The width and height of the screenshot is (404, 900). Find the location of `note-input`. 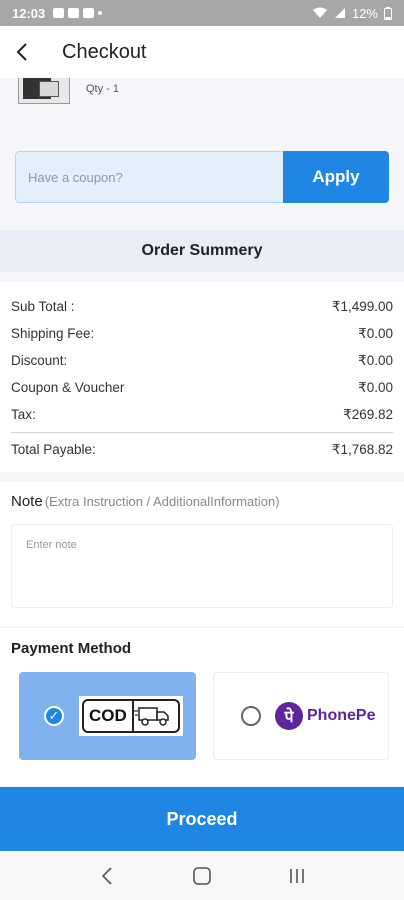

note-input is located at coordinates (202, 566).